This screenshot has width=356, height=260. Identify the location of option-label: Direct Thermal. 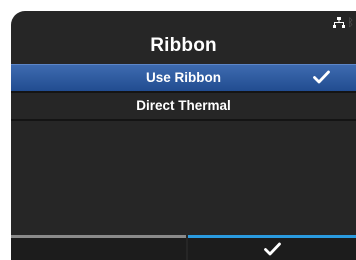
(183, 105).